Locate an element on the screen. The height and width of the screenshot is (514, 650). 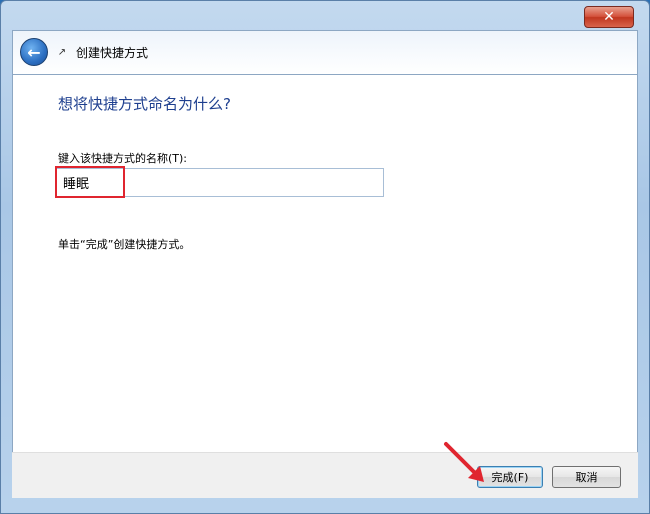
close-icon: ✕ is located at coordinates (609, 17).